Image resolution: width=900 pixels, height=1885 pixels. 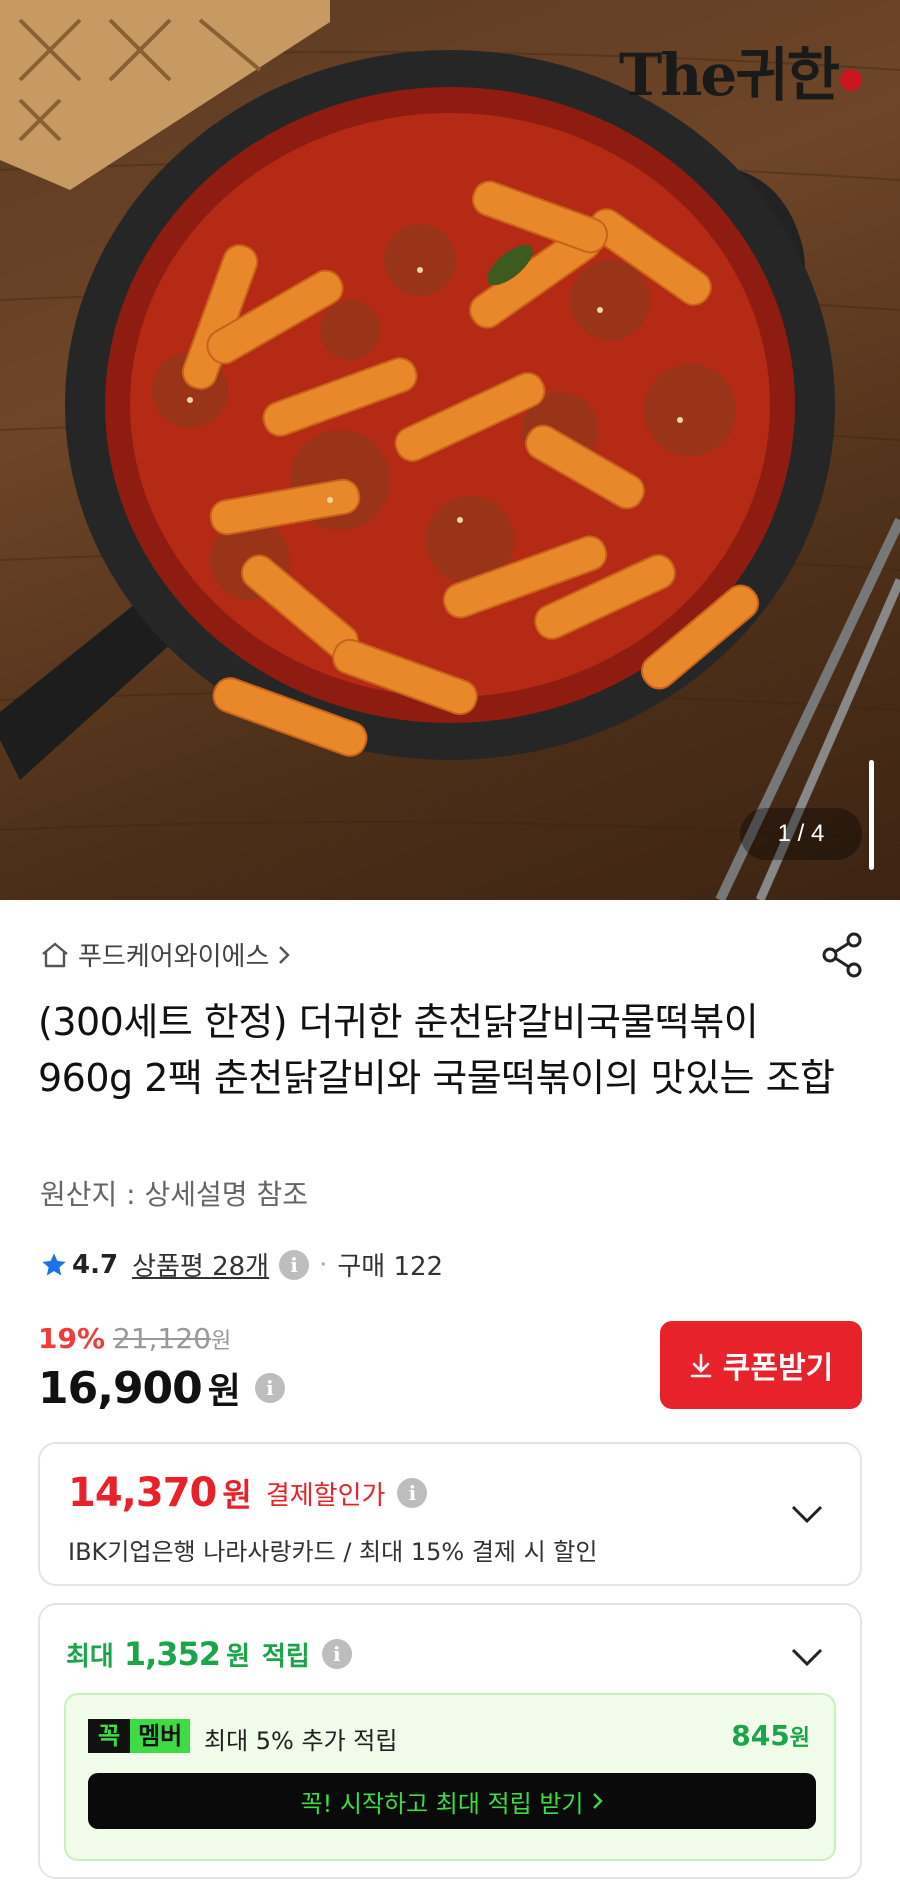 I want to click on sale-price-unit: 원, so click(x=224, y=1391).